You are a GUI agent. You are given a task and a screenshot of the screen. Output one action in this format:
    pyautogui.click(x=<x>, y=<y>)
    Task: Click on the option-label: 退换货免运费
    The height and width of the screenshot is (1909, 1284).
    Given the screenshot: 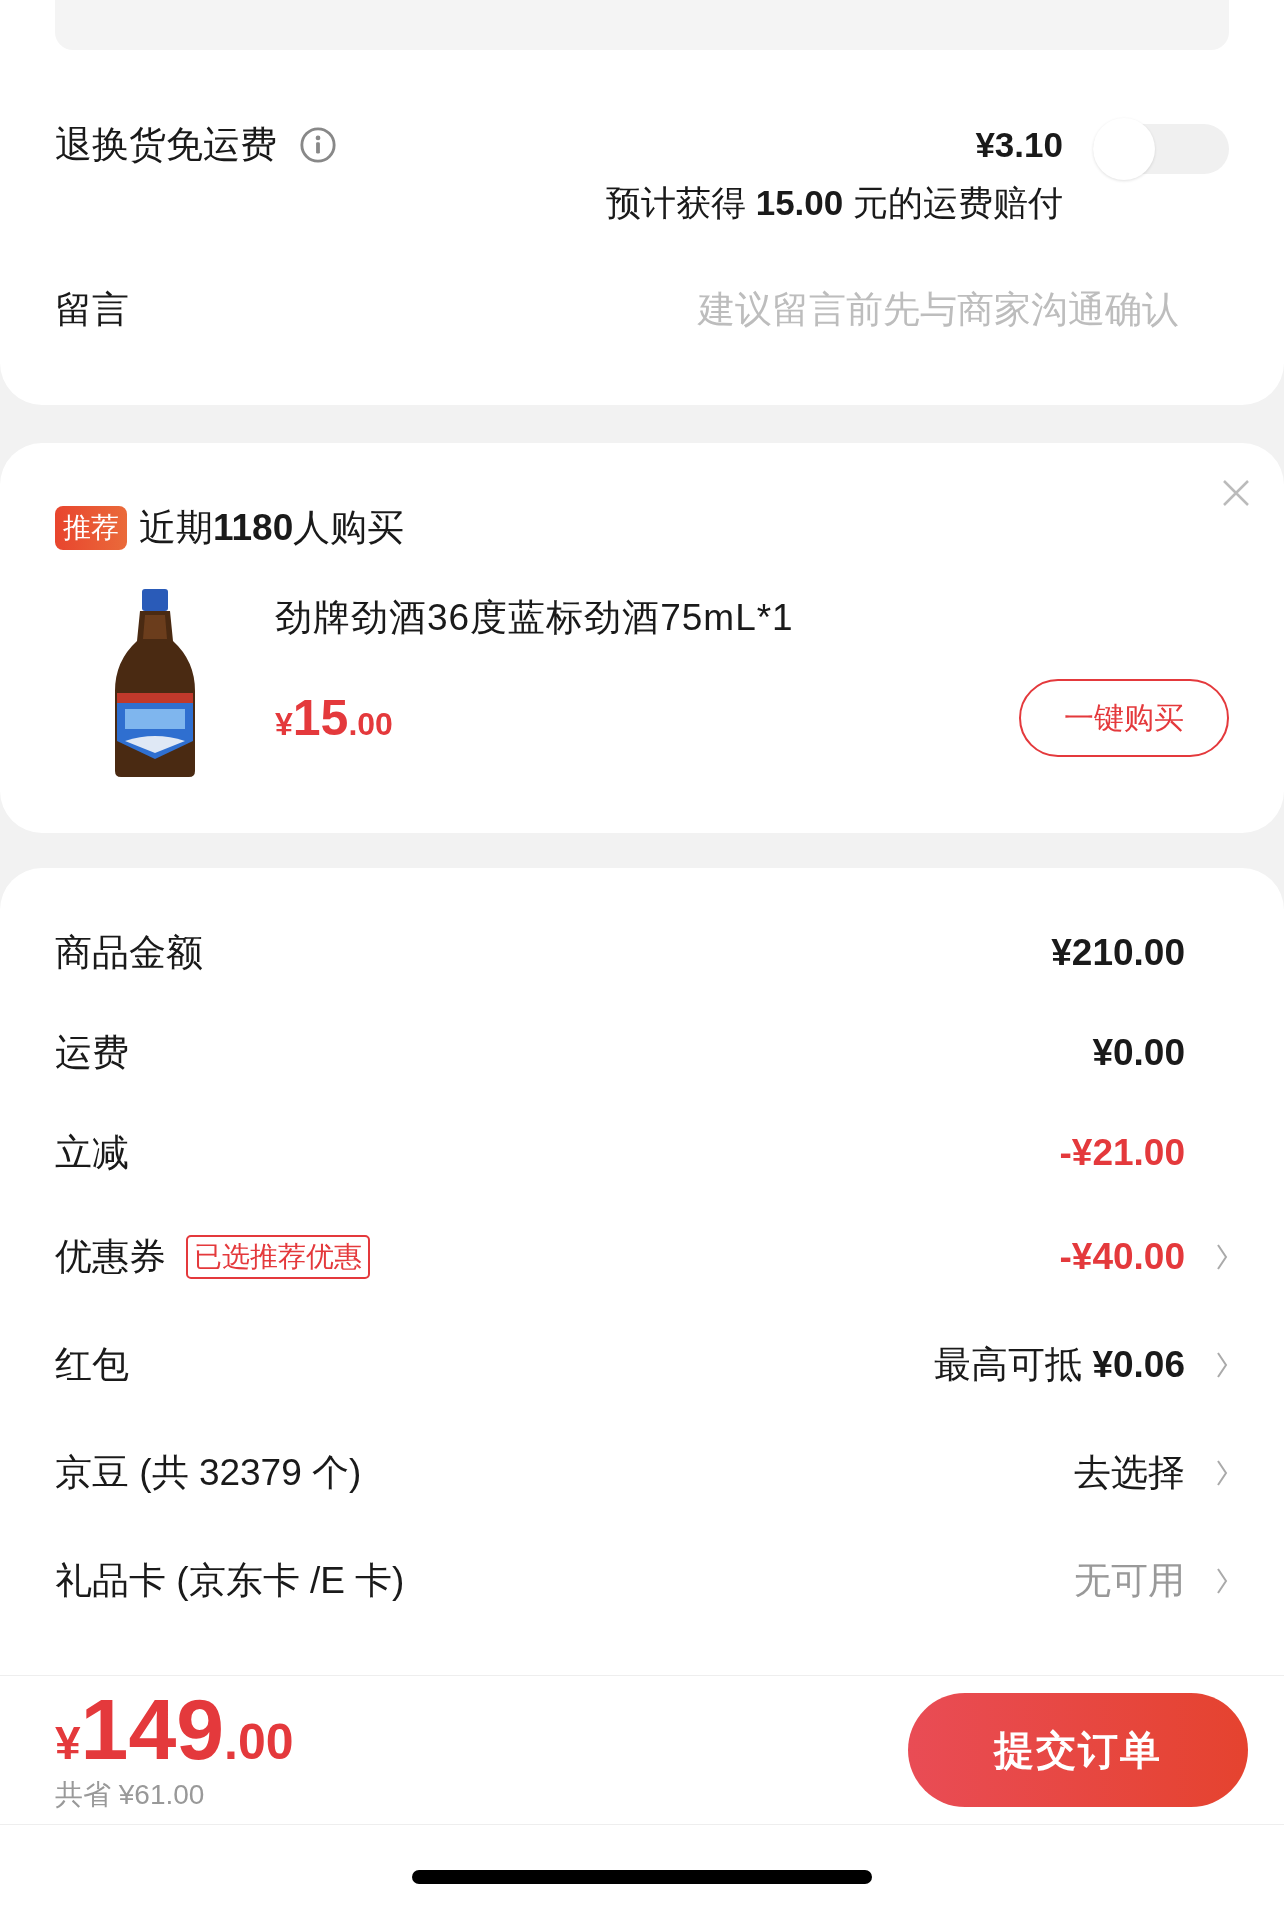 What is the action you would take?
    pyautogui.click(x=166, y=145)
    